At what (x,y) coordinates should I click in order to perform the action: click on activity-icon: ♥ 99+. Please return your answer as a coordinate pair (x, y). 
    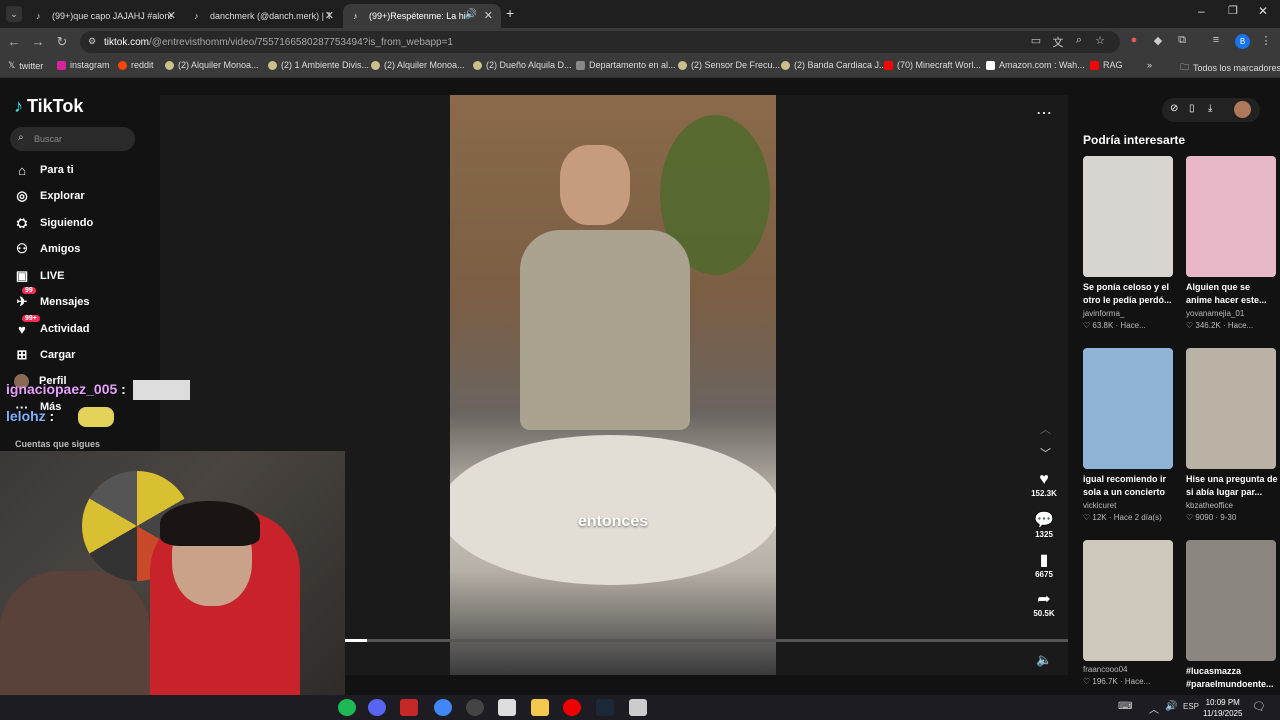
    Looking at the image, I should click on (27, 325).